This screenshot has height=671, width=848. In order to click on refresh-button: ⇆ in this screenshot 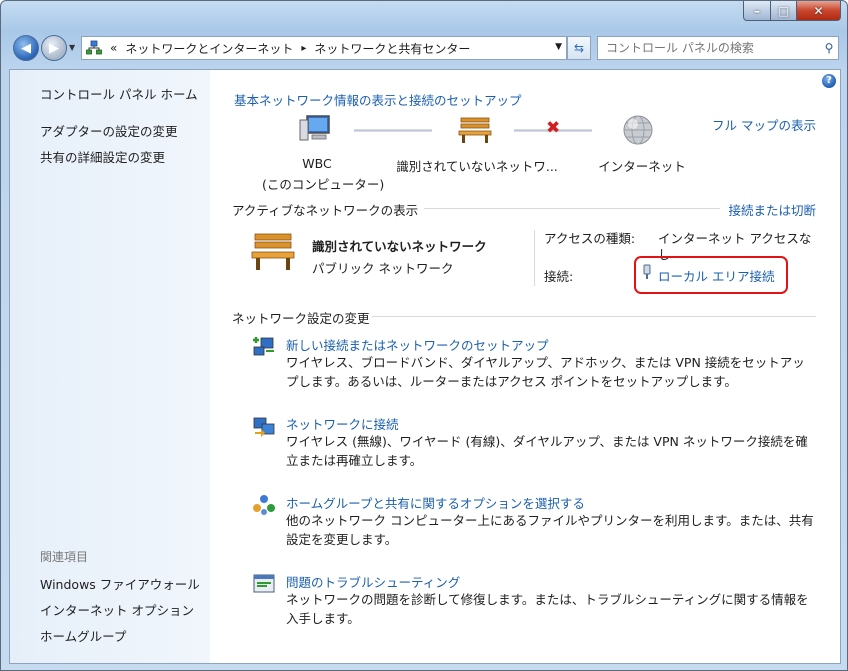, I will do `click(579, 48)`.